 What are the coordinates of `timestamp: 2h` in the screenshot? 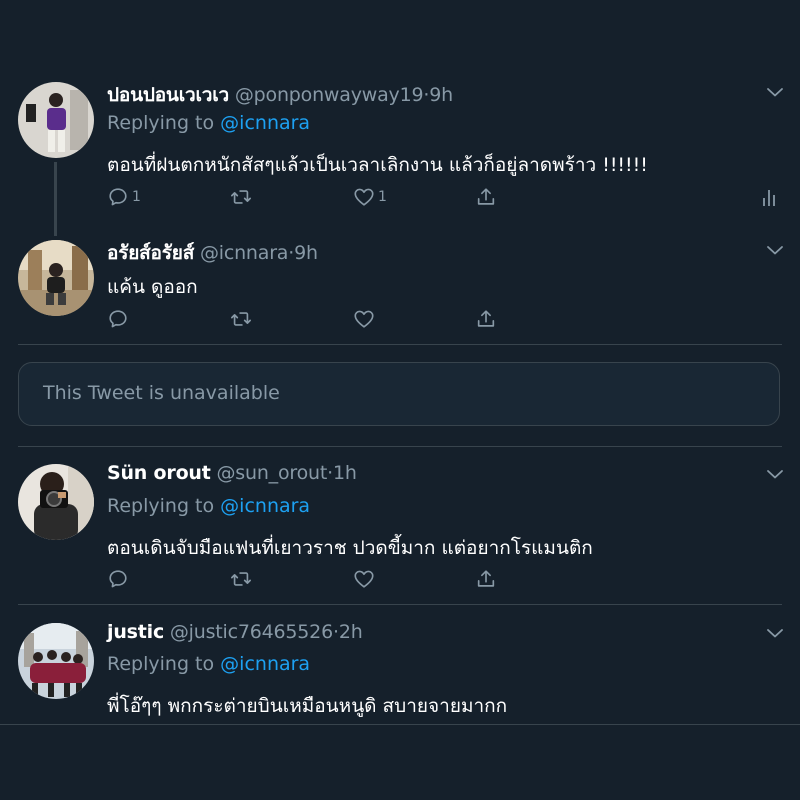 It's located at (351, 632).